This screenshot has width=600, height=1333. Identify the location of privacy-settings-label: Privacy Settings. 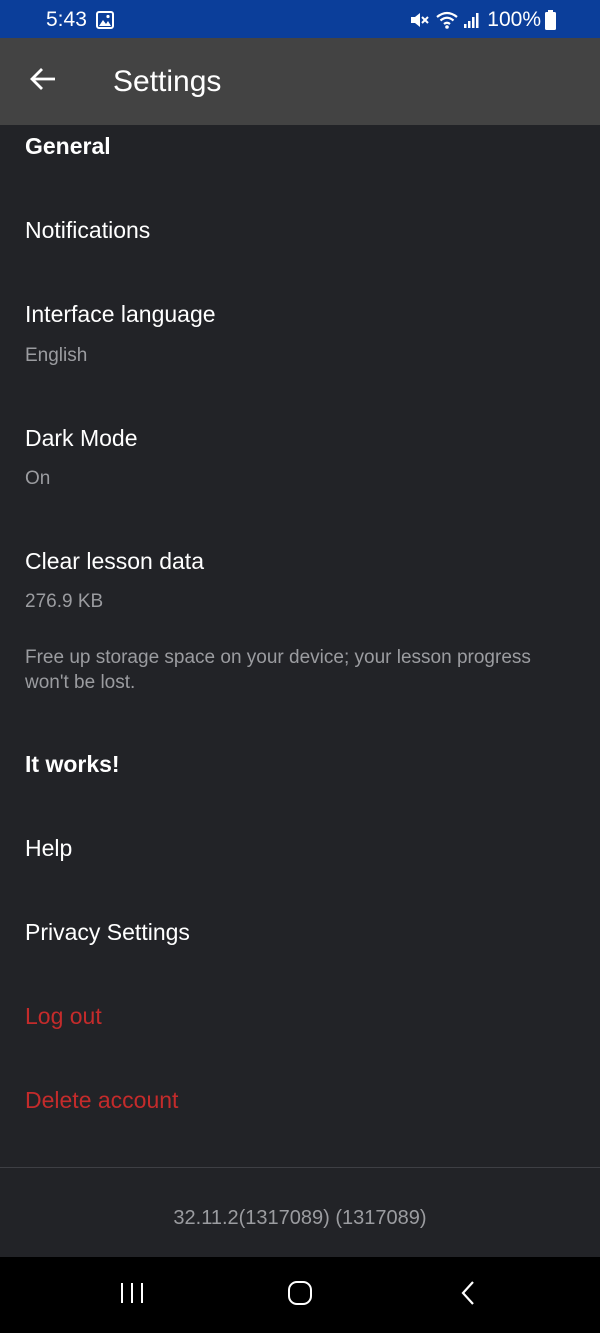
(107, 932).